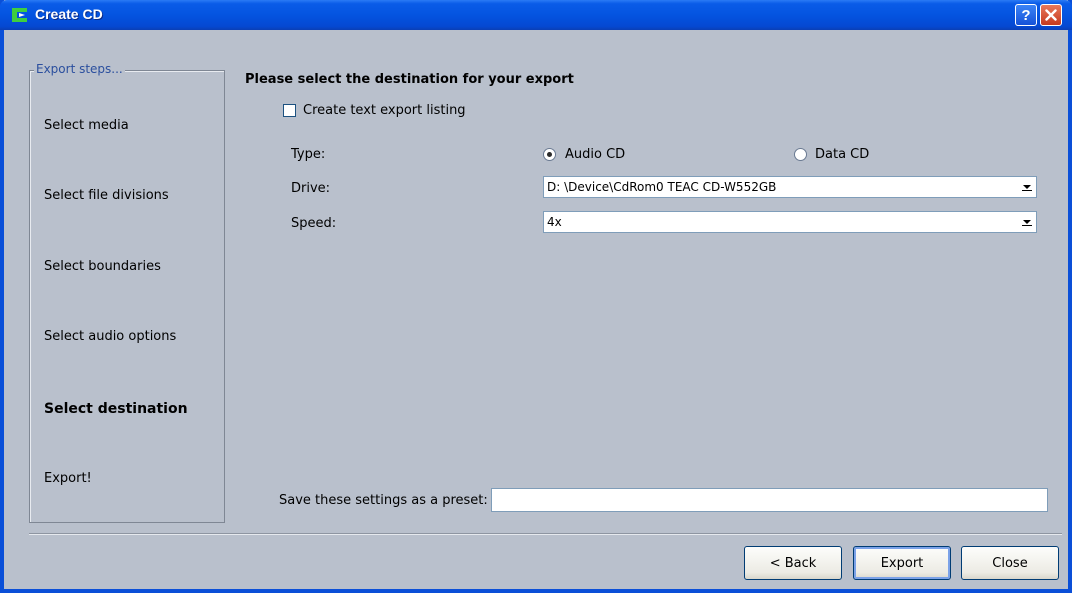  Describe the element at coordinates (314, 223) in the screenshot. I see `speed-label: Speed:` at that location.